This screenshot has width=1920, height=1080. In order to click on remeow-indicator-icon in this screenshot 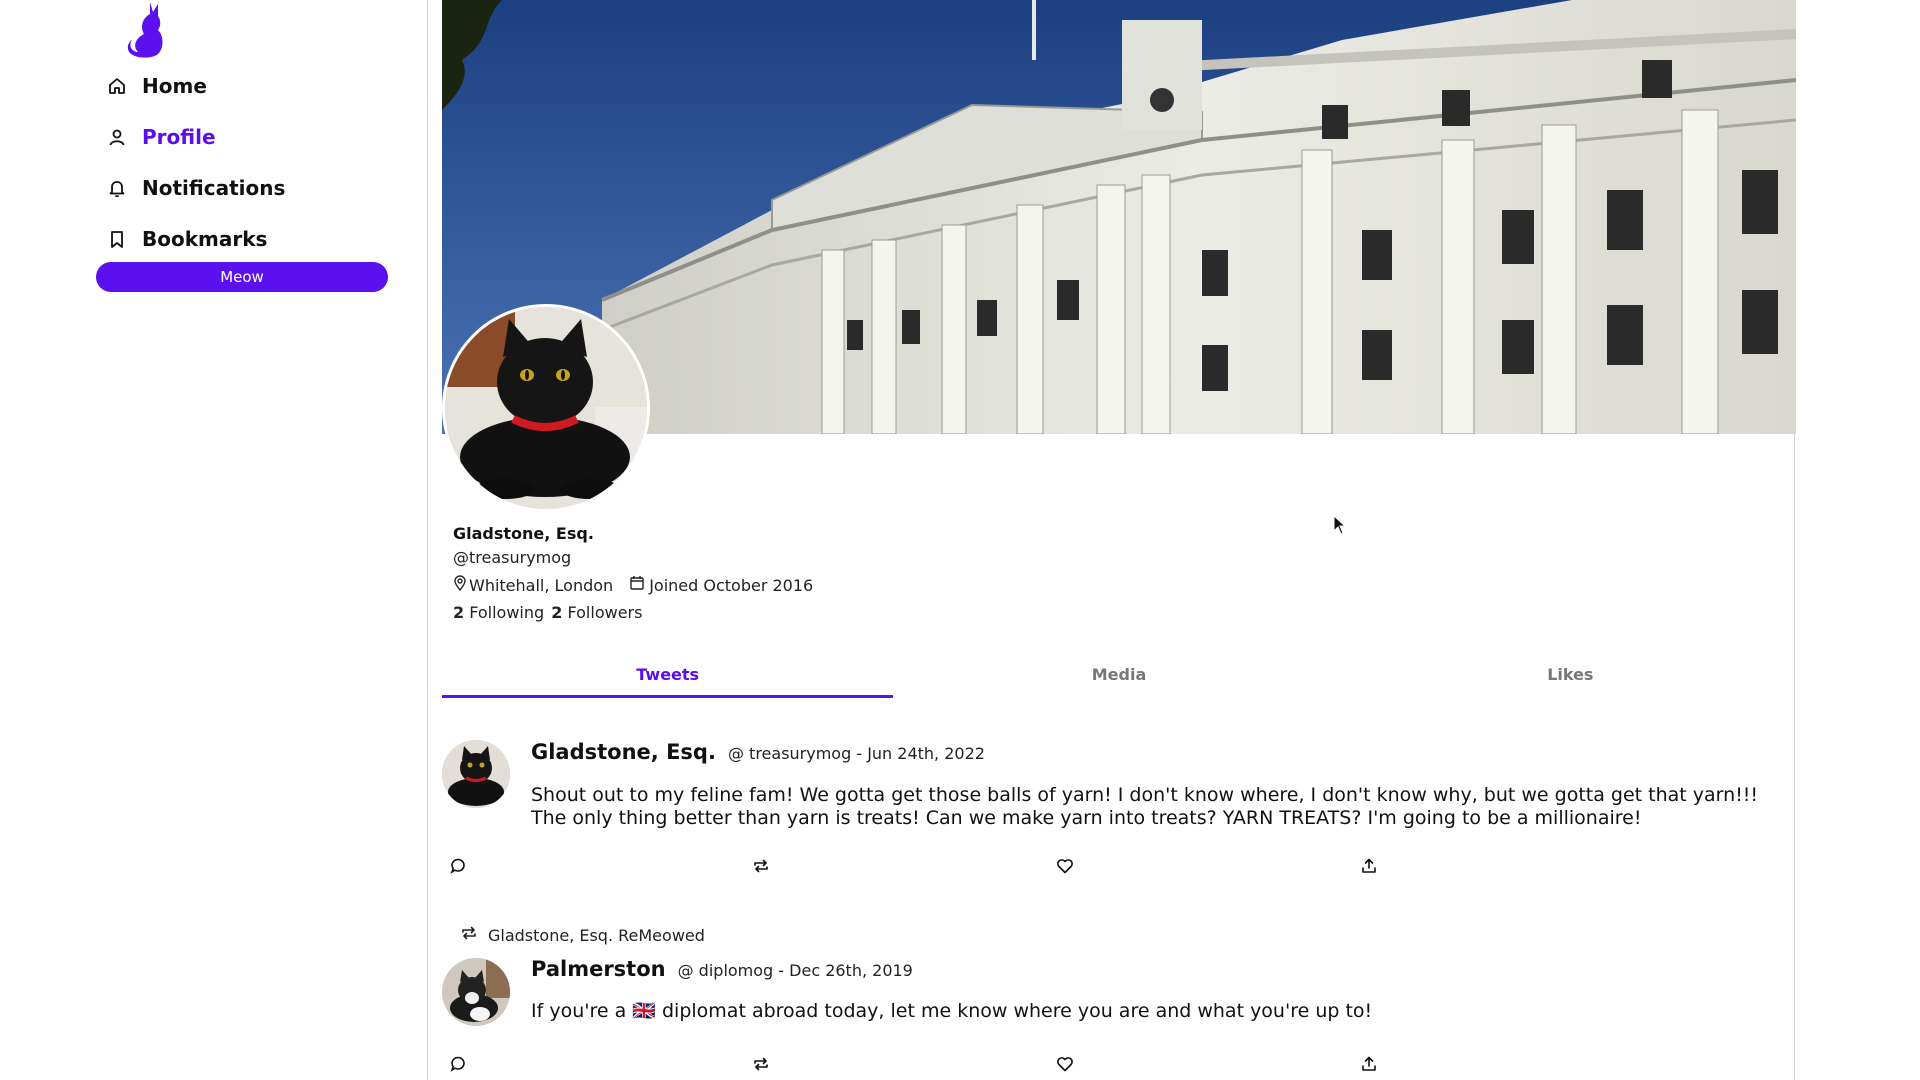, I will do `click(474, 935)`.